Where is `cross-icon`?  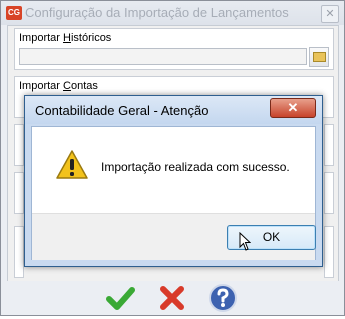
cross-icon is located at coordinates (172, 298).